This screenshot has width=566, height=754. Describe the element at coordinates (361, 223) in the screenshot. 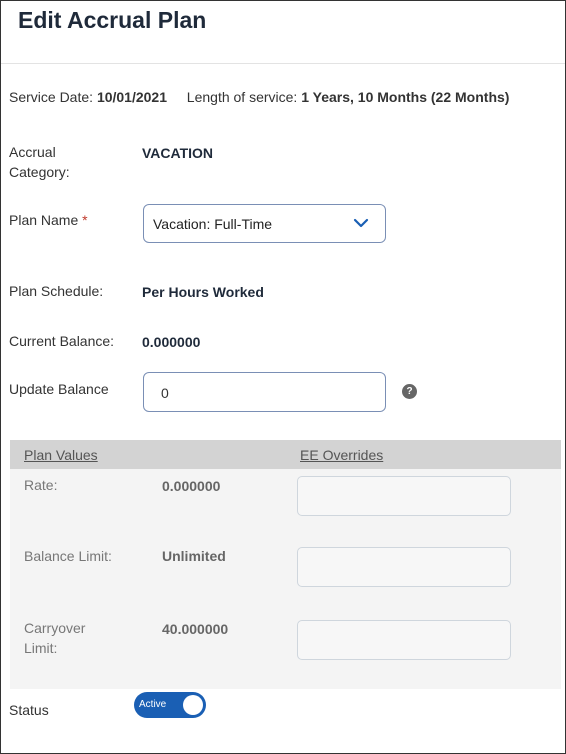

I see `chevron-down-icon` at that location.